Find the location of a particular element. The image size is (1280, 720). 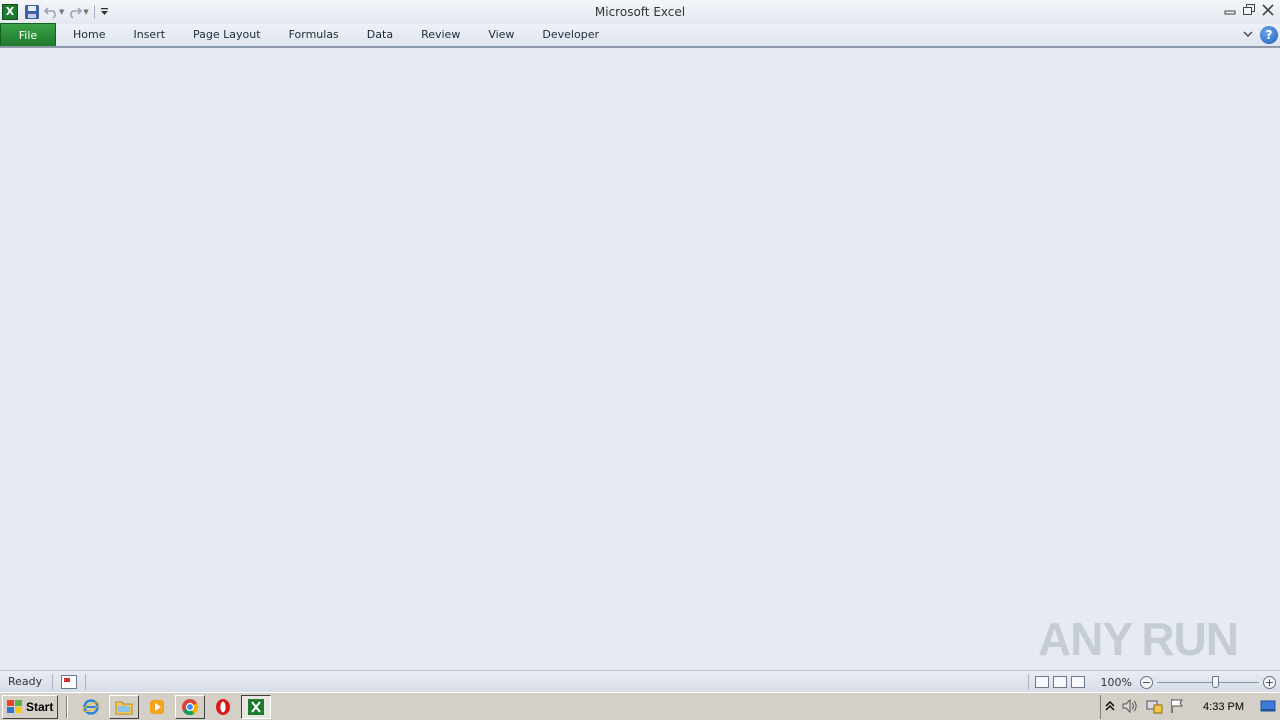

tab-developer: Developer is located at coordinates (570, 34).